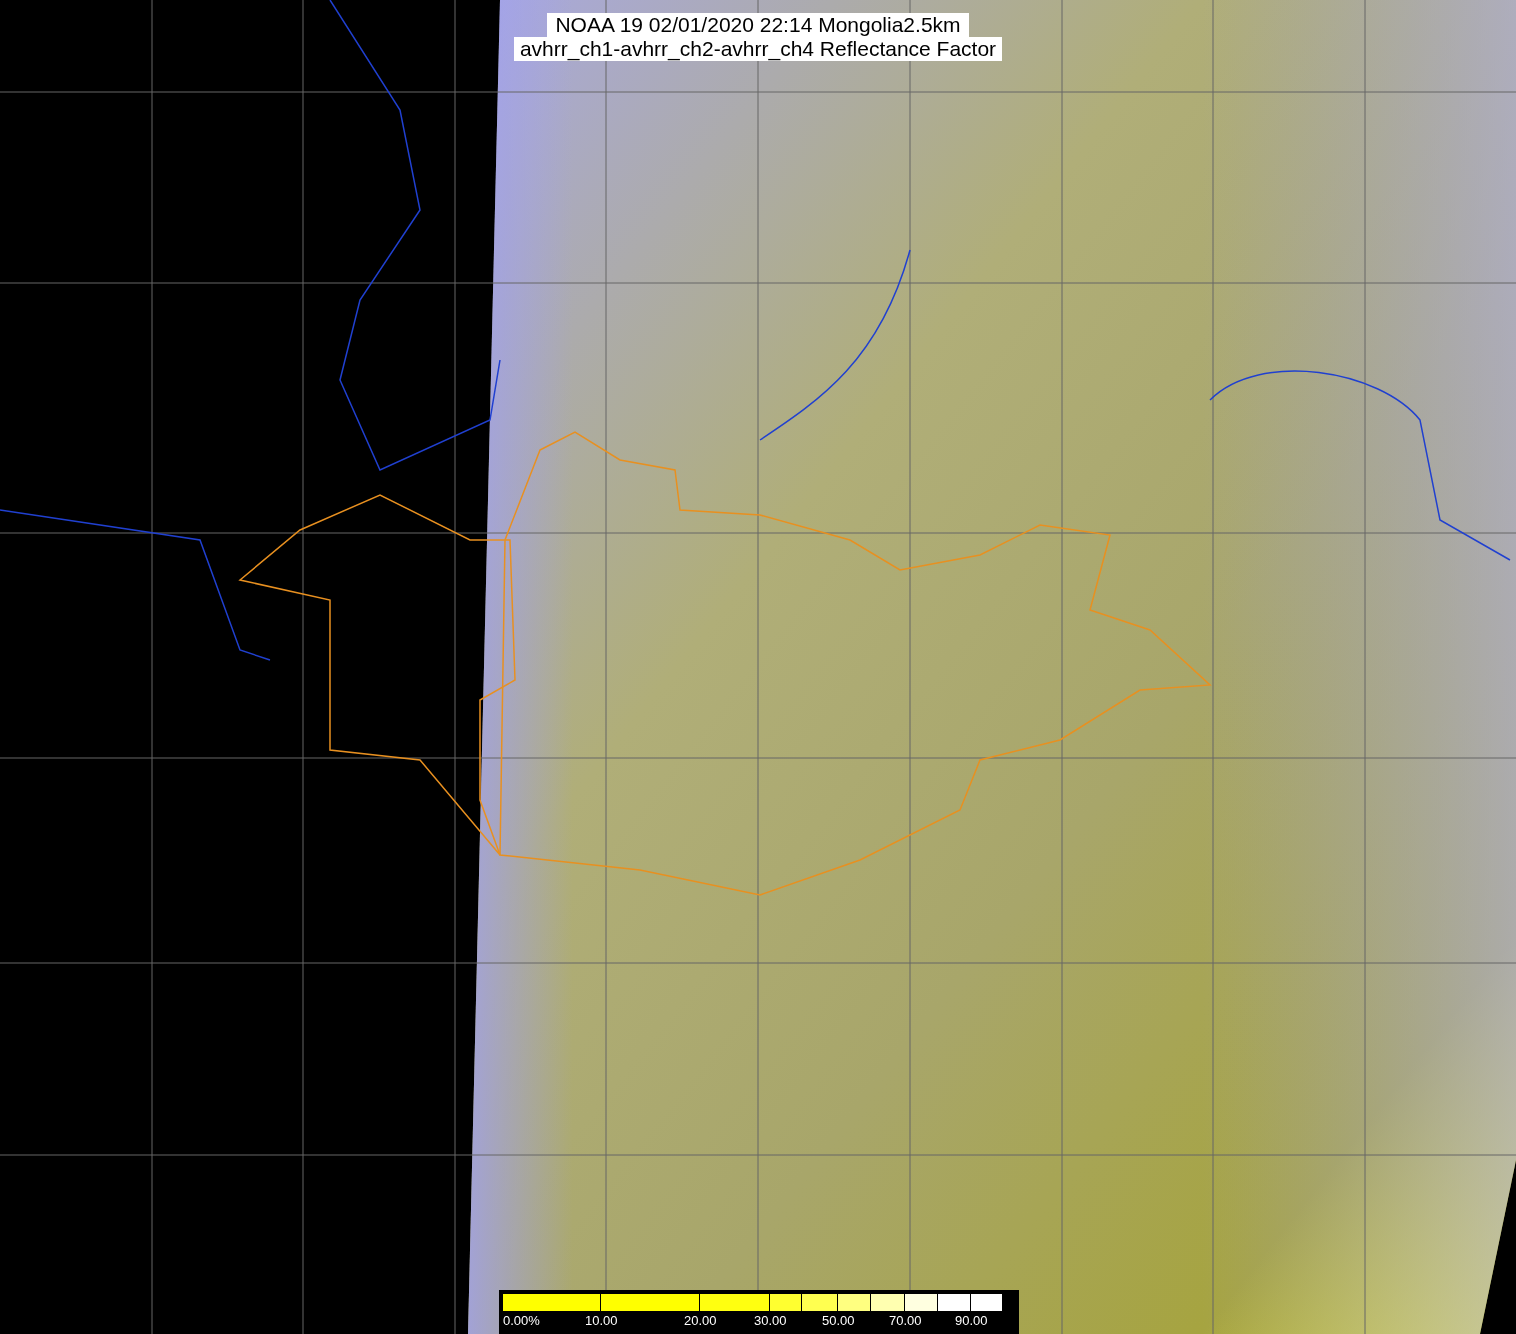 The width and height of the screenshot is (1516, 1334). What do you see at coordinates (905, 1320) in the screenshot?
I see `scale-label: 70.00` at bounding box center [905, 1320].